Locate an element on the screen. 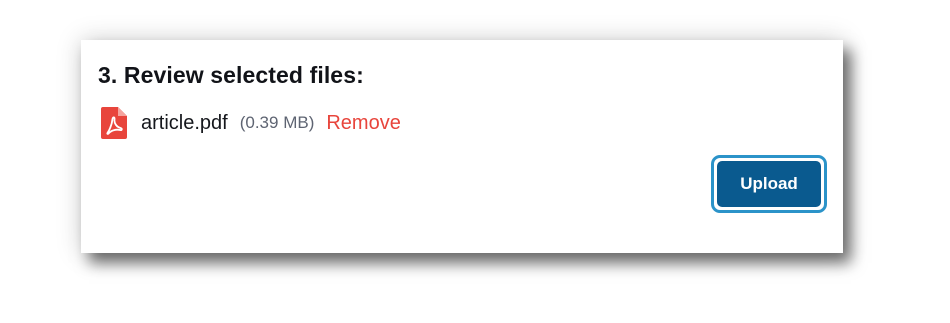 This screenshot has width=950, height=323. file-list-item: article.pdf (0.39 MB) Remove is located at coordinates (251, 123).